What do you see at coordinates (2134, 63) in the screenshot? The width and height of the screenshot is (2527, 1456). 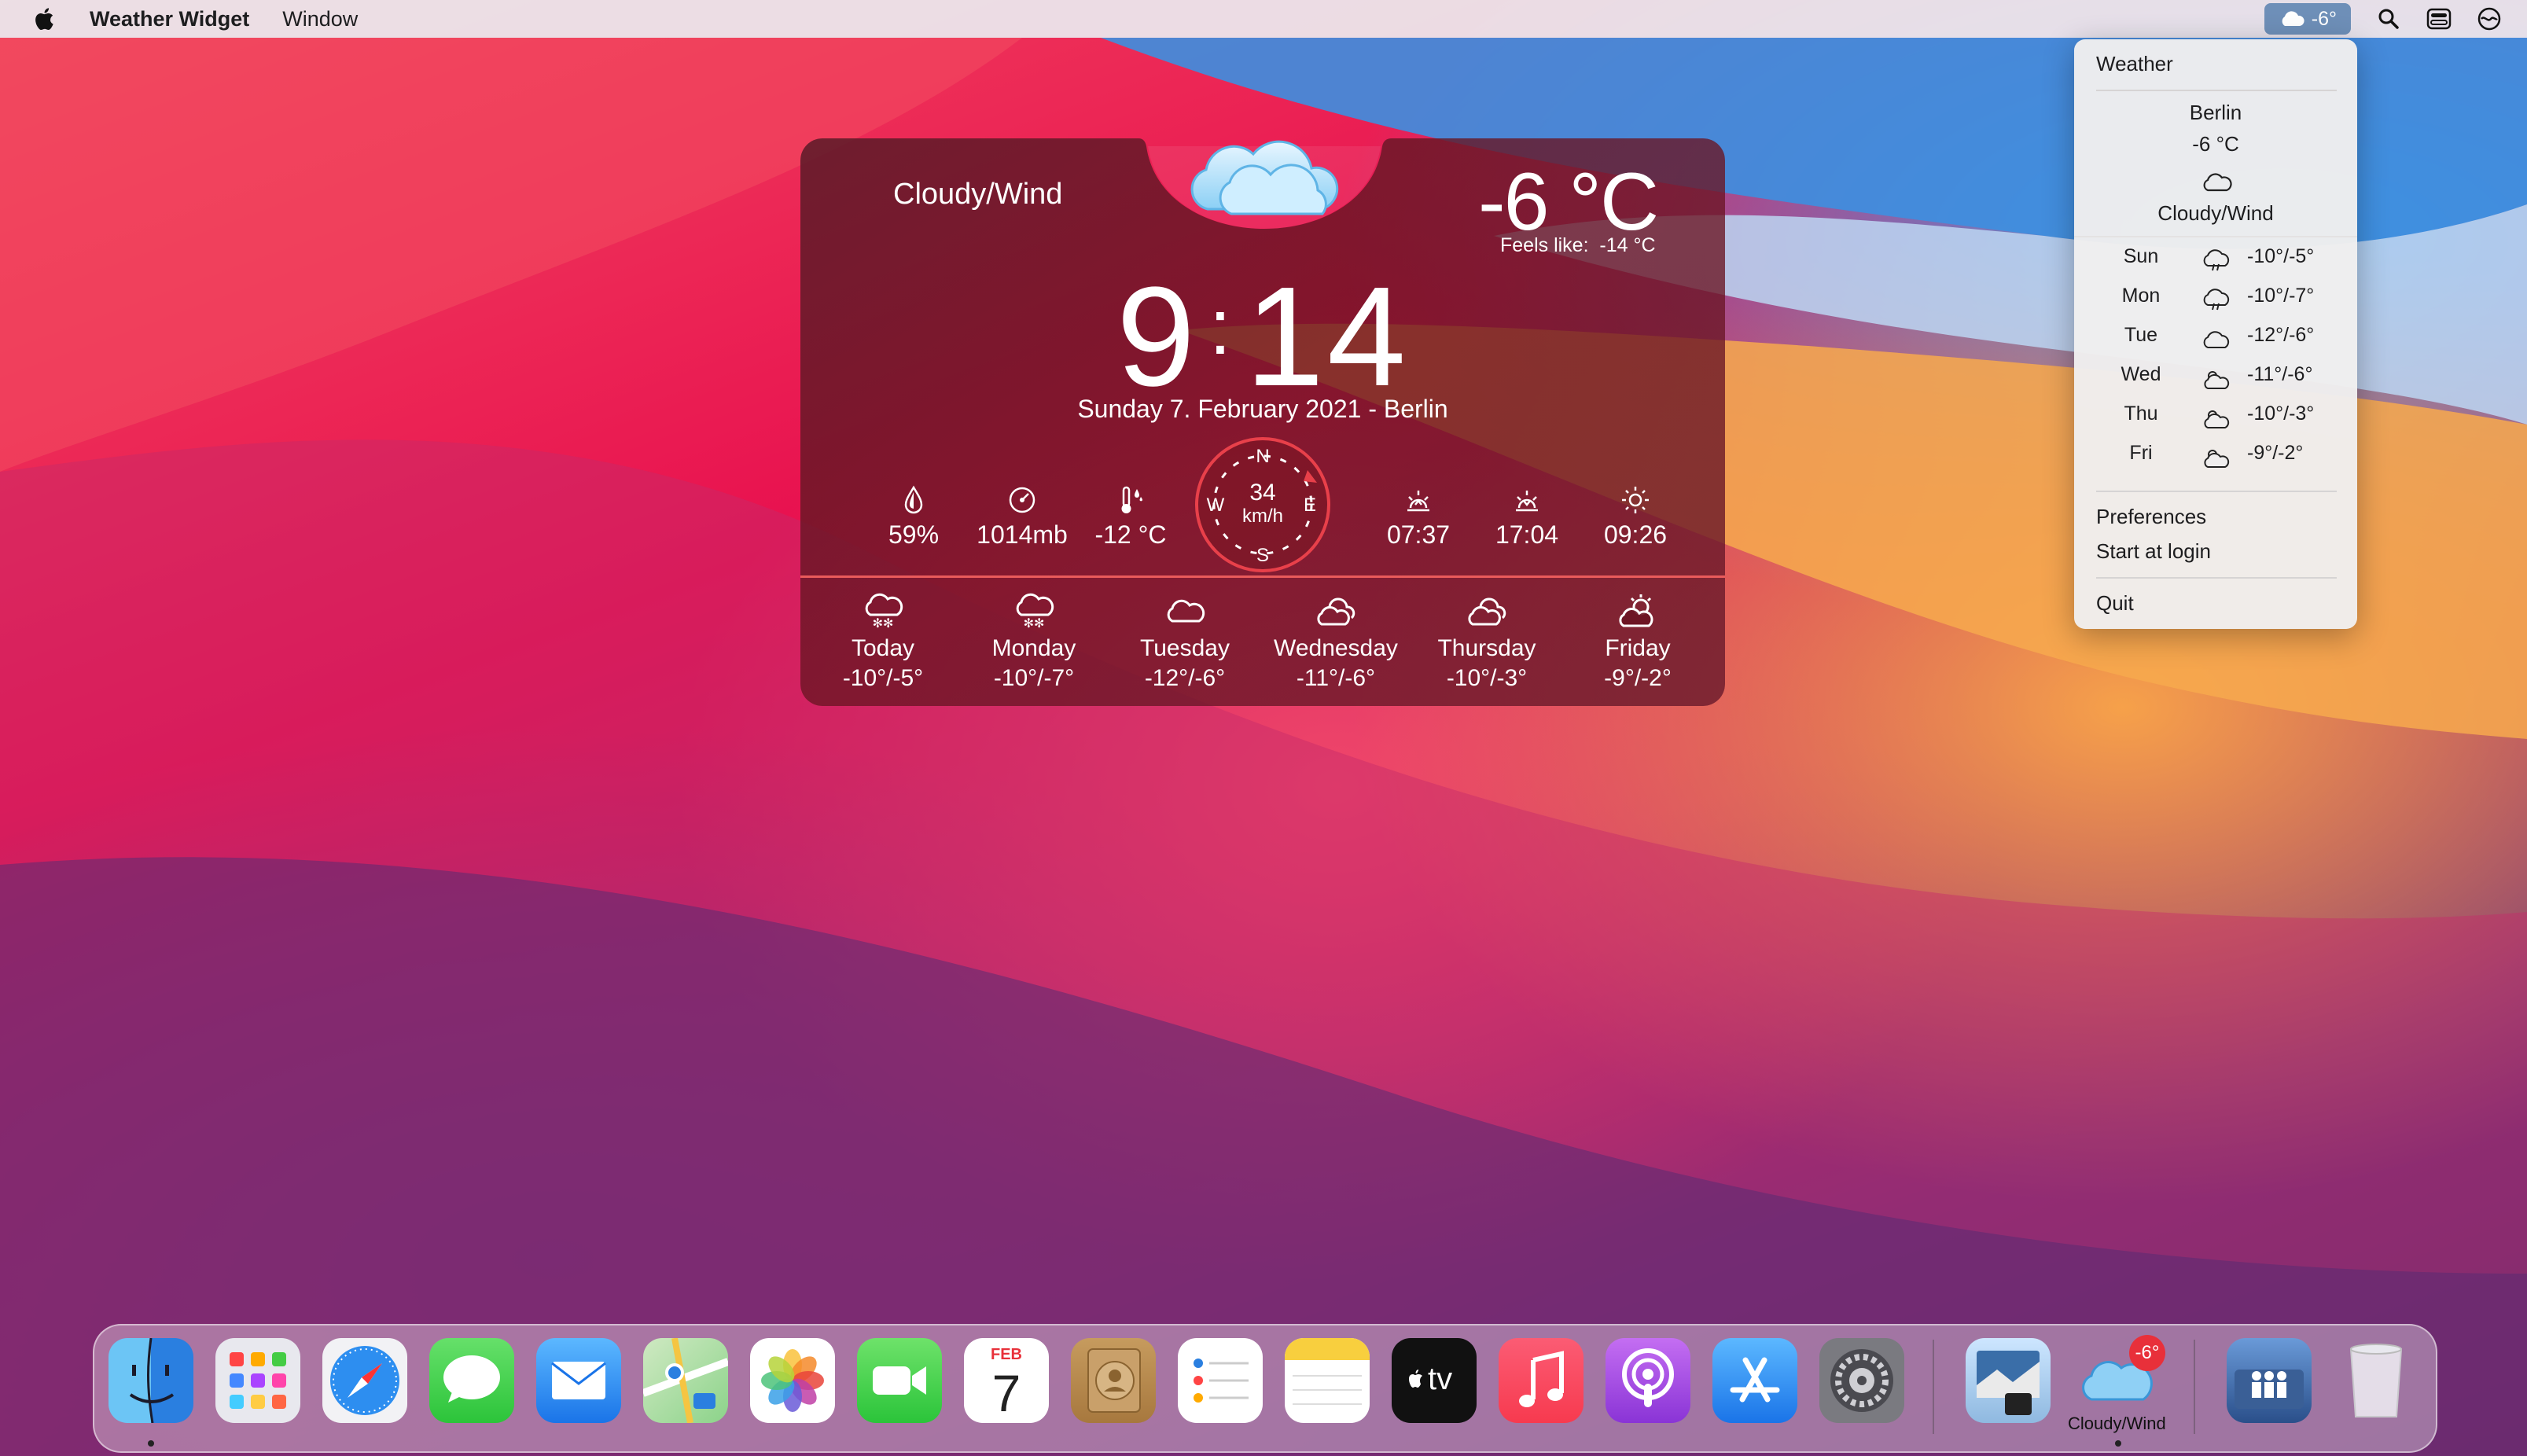 I see `menu-header: Weather` at bounding box center [2134, 63].